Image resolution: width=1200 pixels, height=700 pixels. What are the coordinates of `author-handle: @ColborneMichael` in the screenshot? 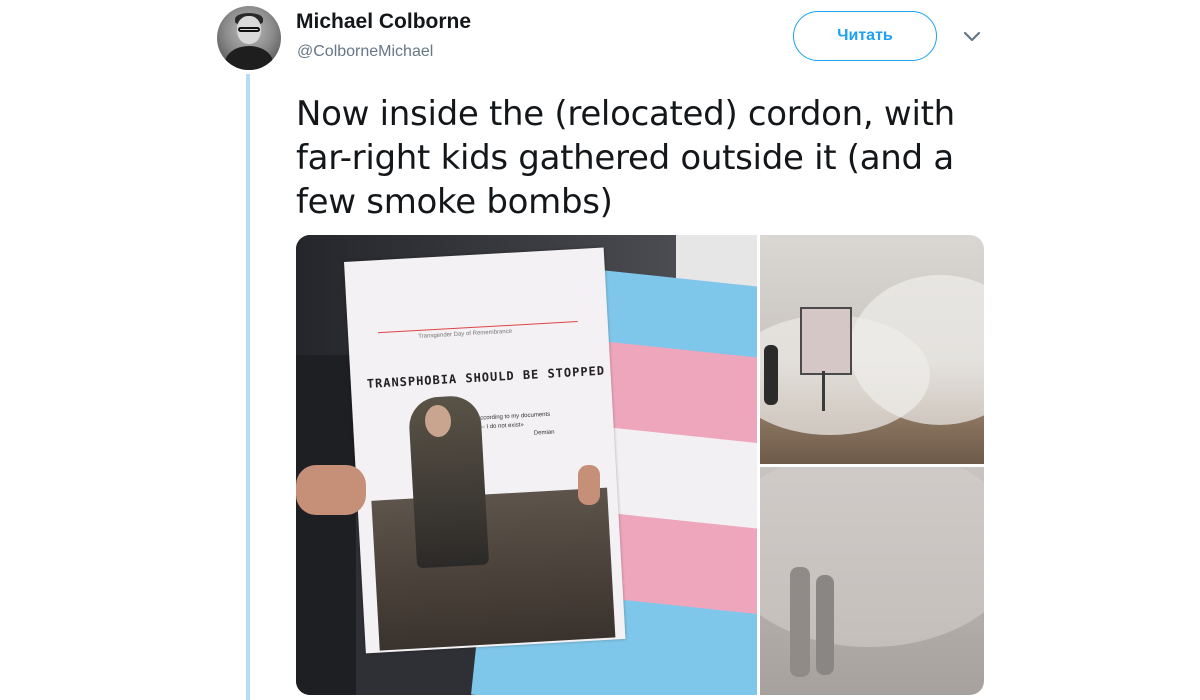 It's located at (365, 52).